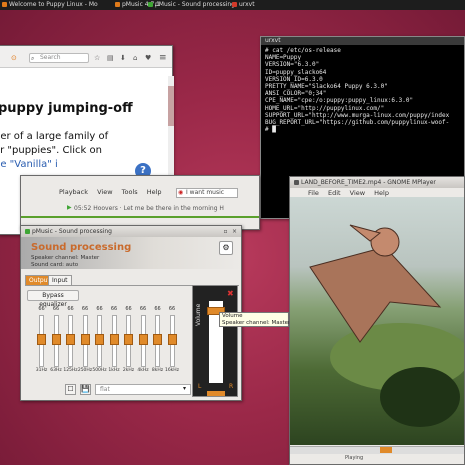  What do you see at coordinates (334, 193) in the screenshot?
I see `menu-edit: Edit` at bounding box center [334, 193].